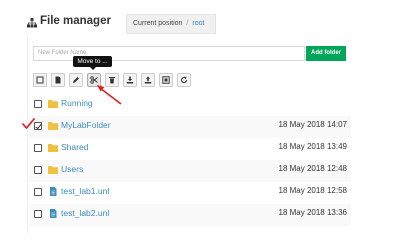 This screenshot has width=403, height=241. Describe the element at coordinates (313, 168) in the screenshot. I see `file-date: 18 May 2018 12:48` at that location.